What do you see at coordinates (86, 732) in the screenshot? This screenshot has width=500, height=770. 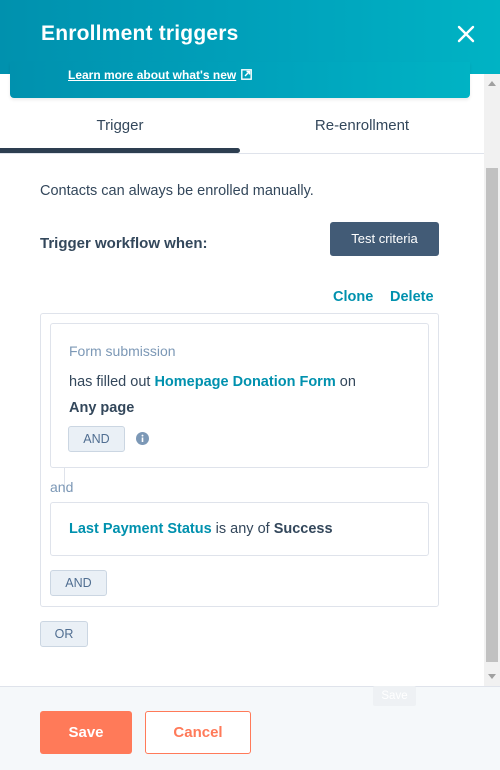 I see `save-button: Save` at bounding box center [86, 732].